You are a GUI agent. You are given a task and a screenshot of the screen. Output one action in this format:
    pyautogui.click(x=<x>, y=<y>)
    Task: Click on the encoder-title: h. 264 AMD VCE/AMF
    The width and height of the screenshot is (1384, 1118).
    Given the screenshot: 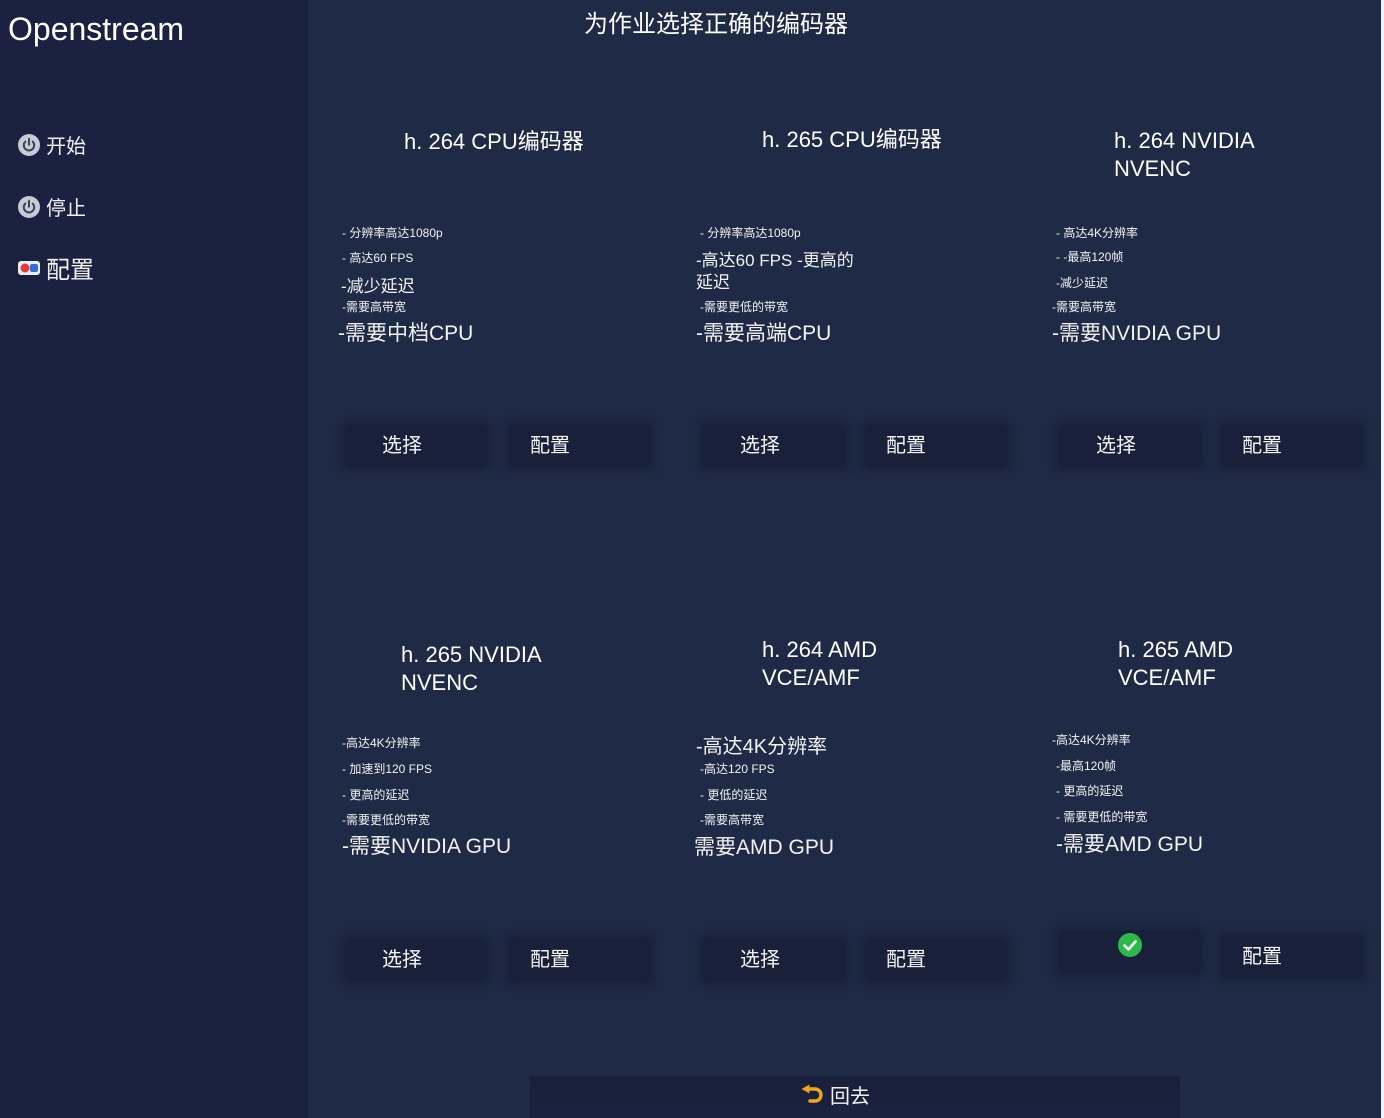 What is the action you would take?
    pyautogui.click(x=819, y=664)
    